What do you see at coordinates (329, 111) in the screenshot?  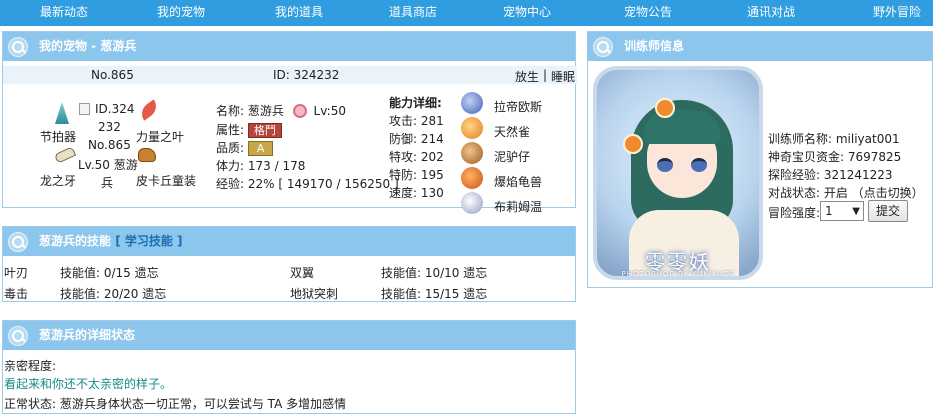 I see `pet-level: Lv:50` at bounding box center [329, 111].